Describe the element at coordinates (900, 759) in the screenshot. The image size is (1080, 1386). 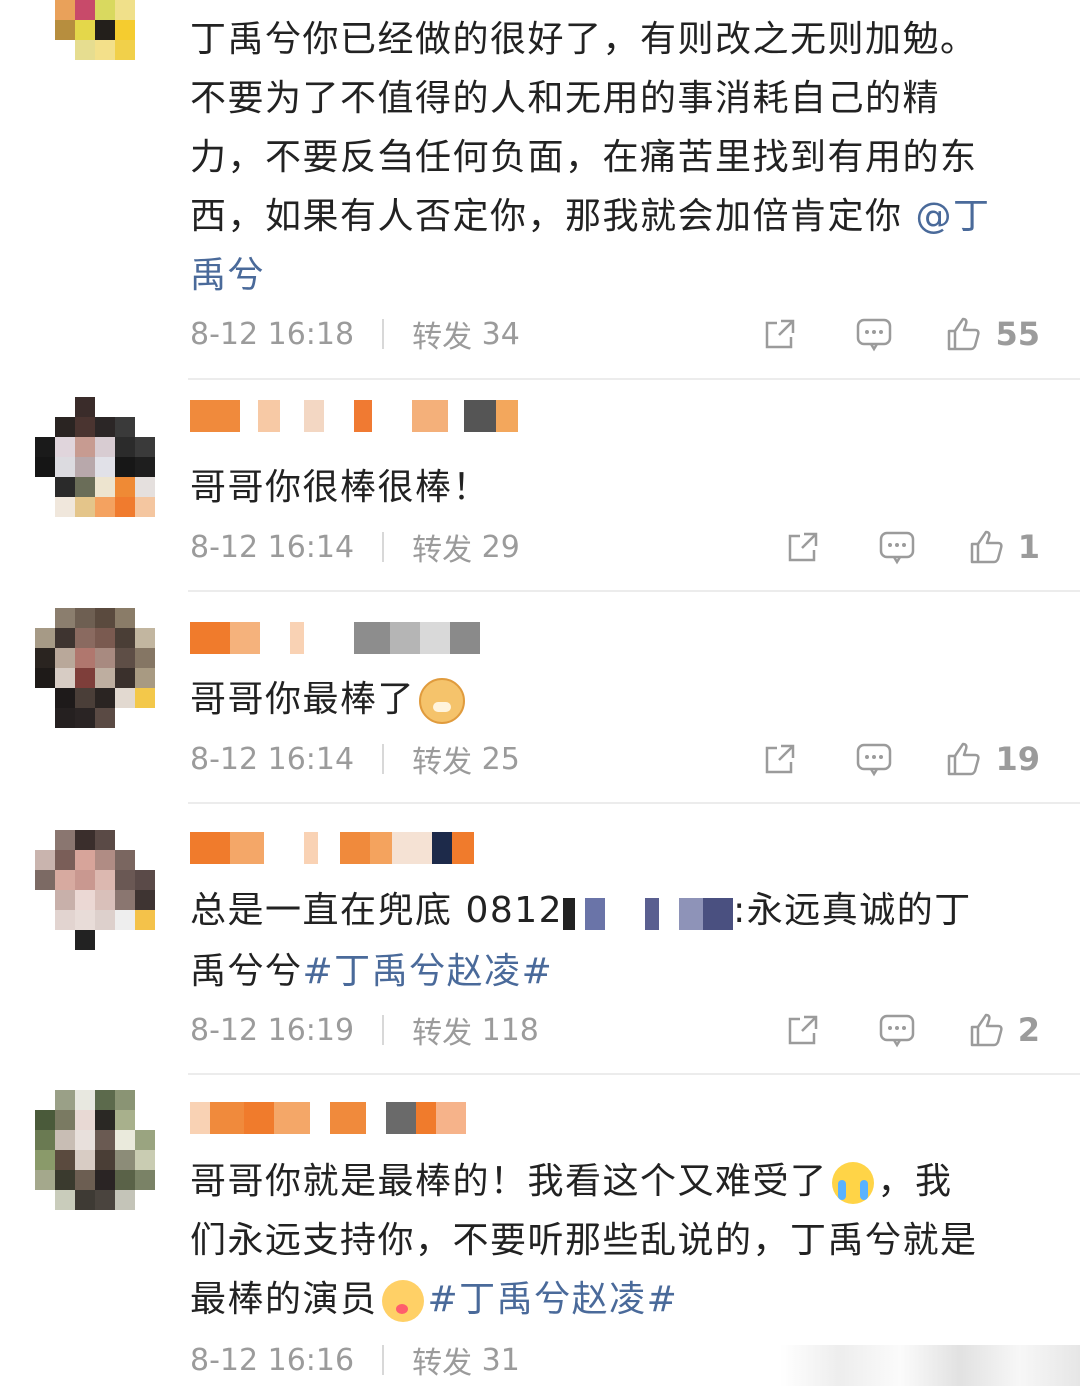
I see `comment-actions: 19` at that location.